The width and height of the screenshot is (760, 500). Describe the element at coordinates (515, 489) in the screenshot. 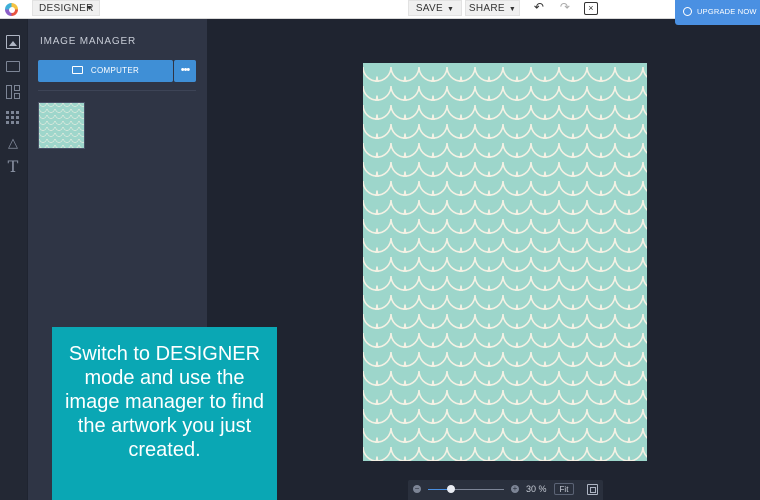

I see `zoom-in-icon: +` at that location.